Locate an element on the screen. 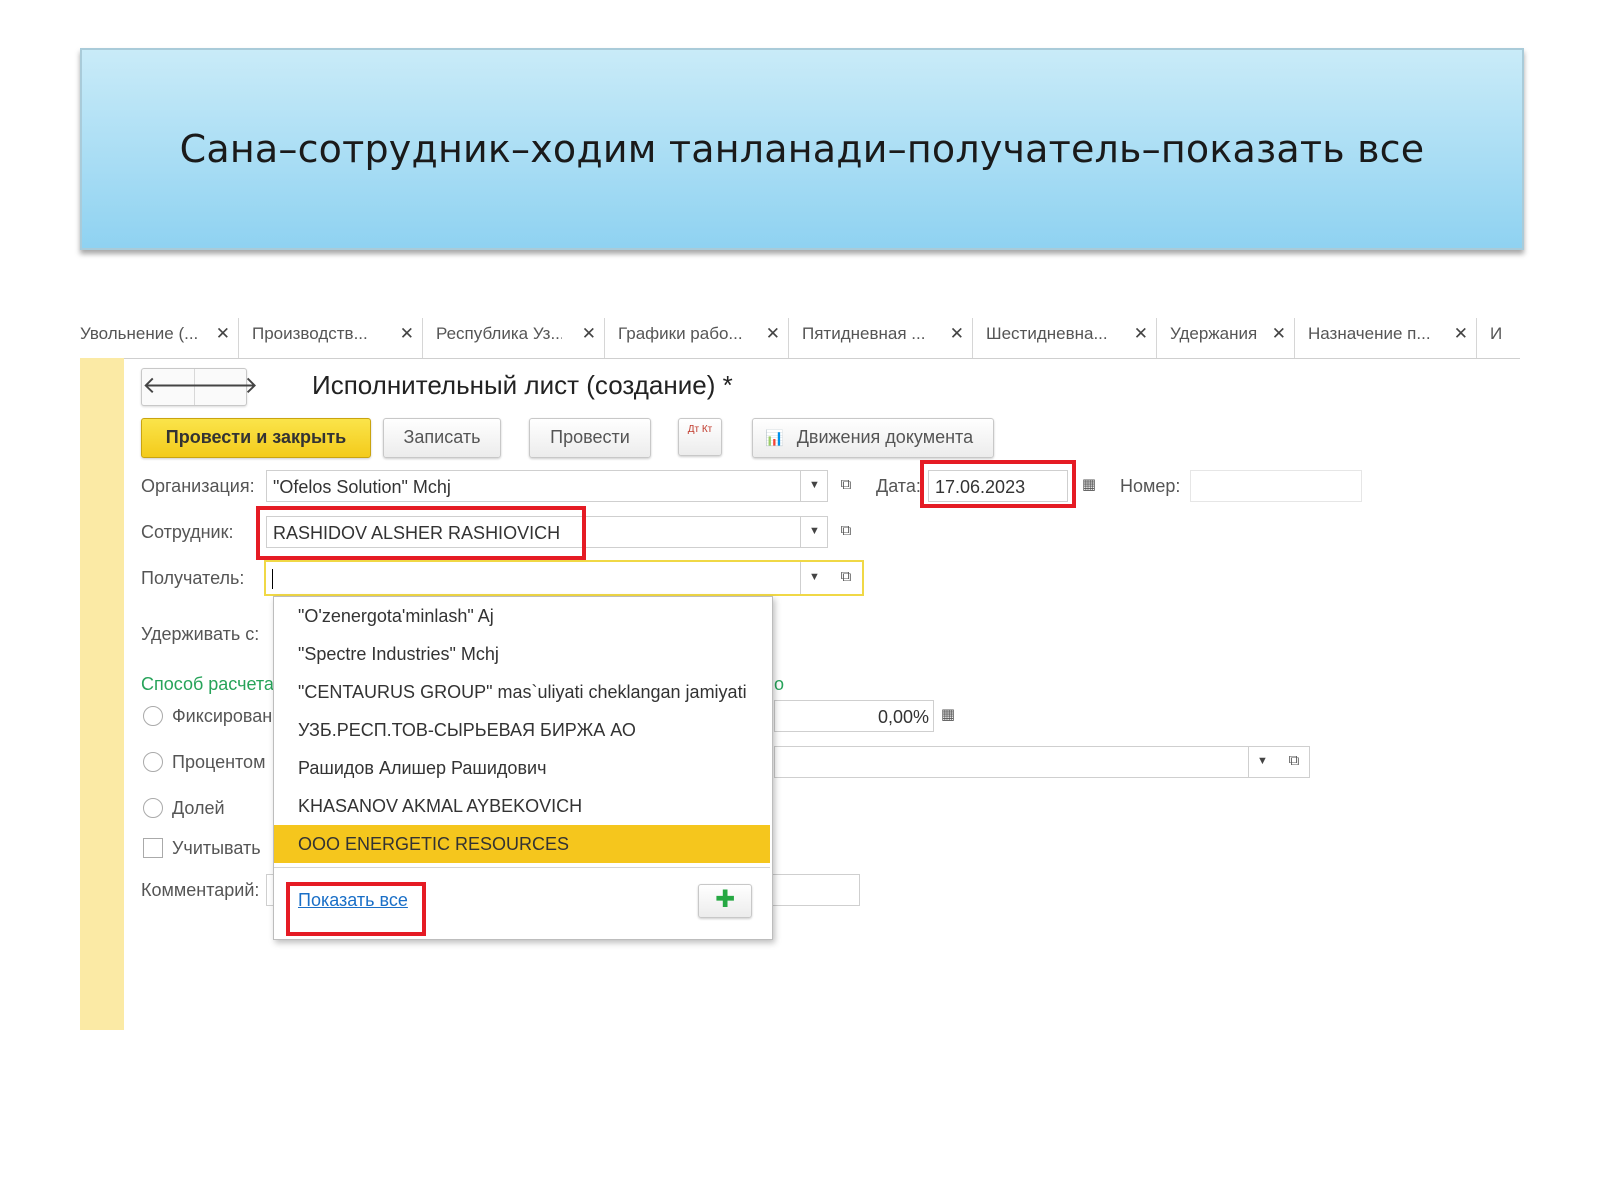 The image size is (1600, 1200). calendar-icon: ▦ is located at coordinates (1089, 486).